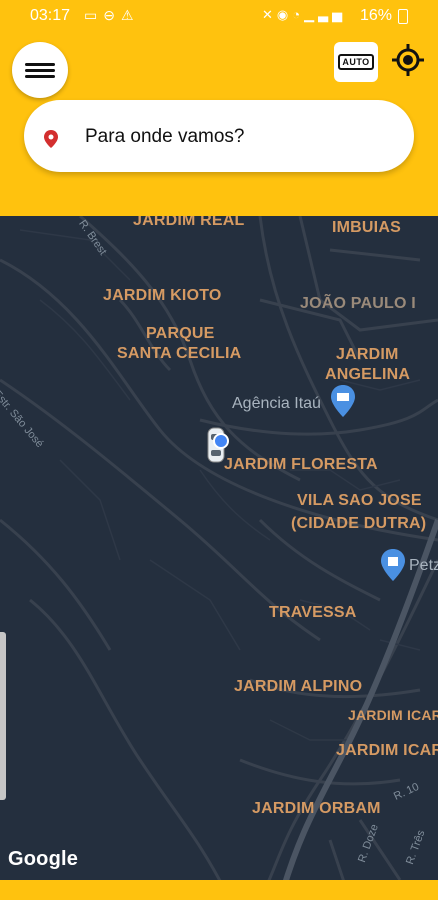  Describe the element at coordinates (403, 16) in the screenshot. I see `battery-icon` at that location.